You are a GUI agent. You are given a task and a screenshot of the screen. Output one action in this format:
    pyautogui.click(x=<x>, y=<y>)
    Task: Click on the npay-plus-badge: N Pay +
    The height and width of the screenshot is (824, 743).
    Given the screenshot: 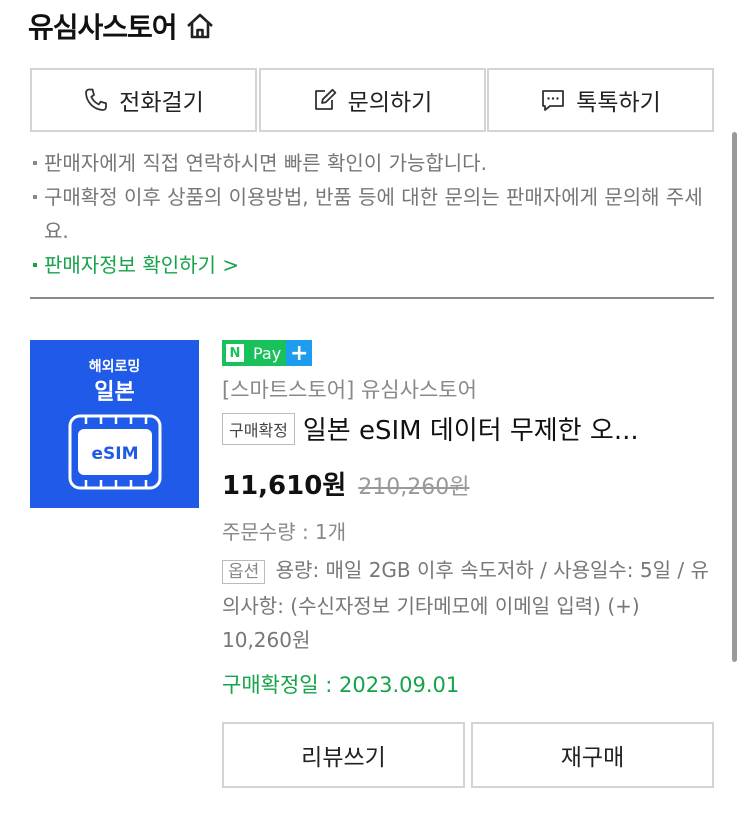 What is the action you would take?
    pyautogui.click(x=467, y=353)
    